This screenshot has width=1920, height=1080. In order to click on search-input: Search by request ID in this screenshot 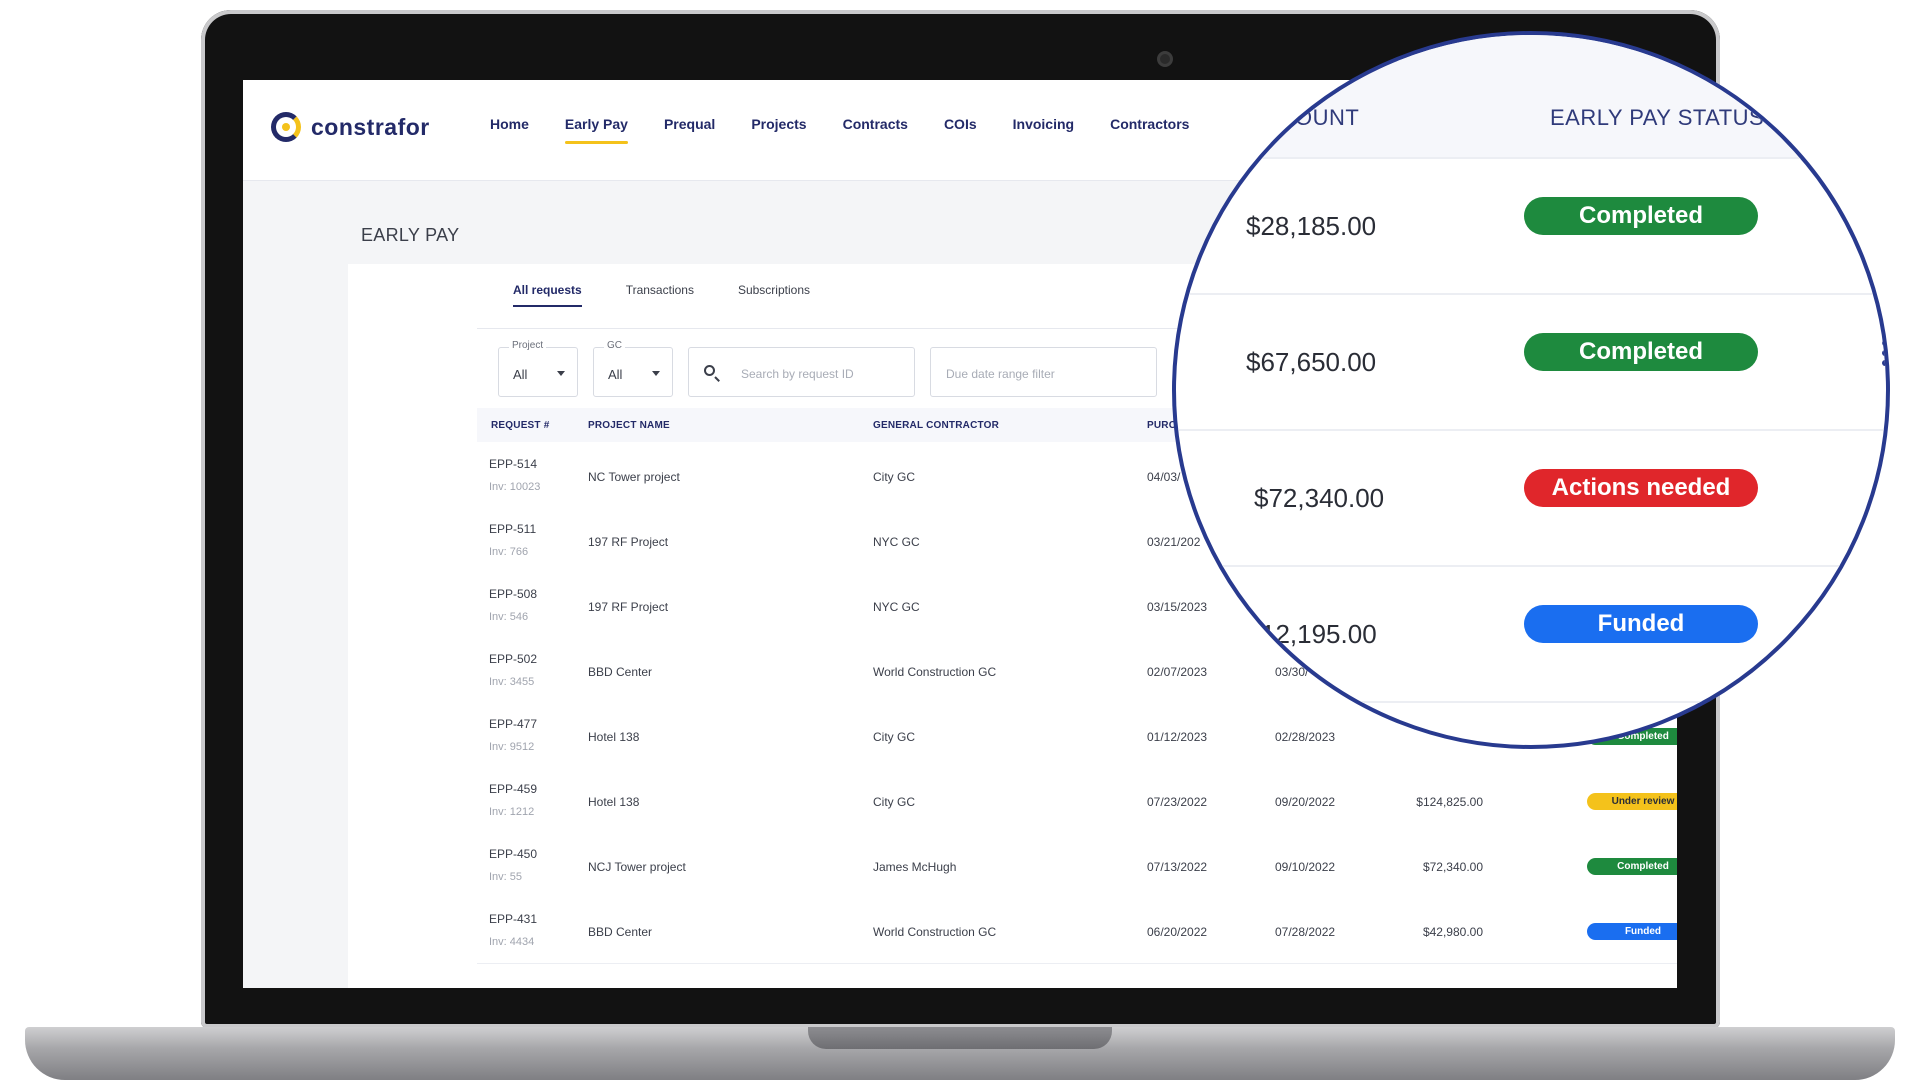, I will do `click(801, 372)`.